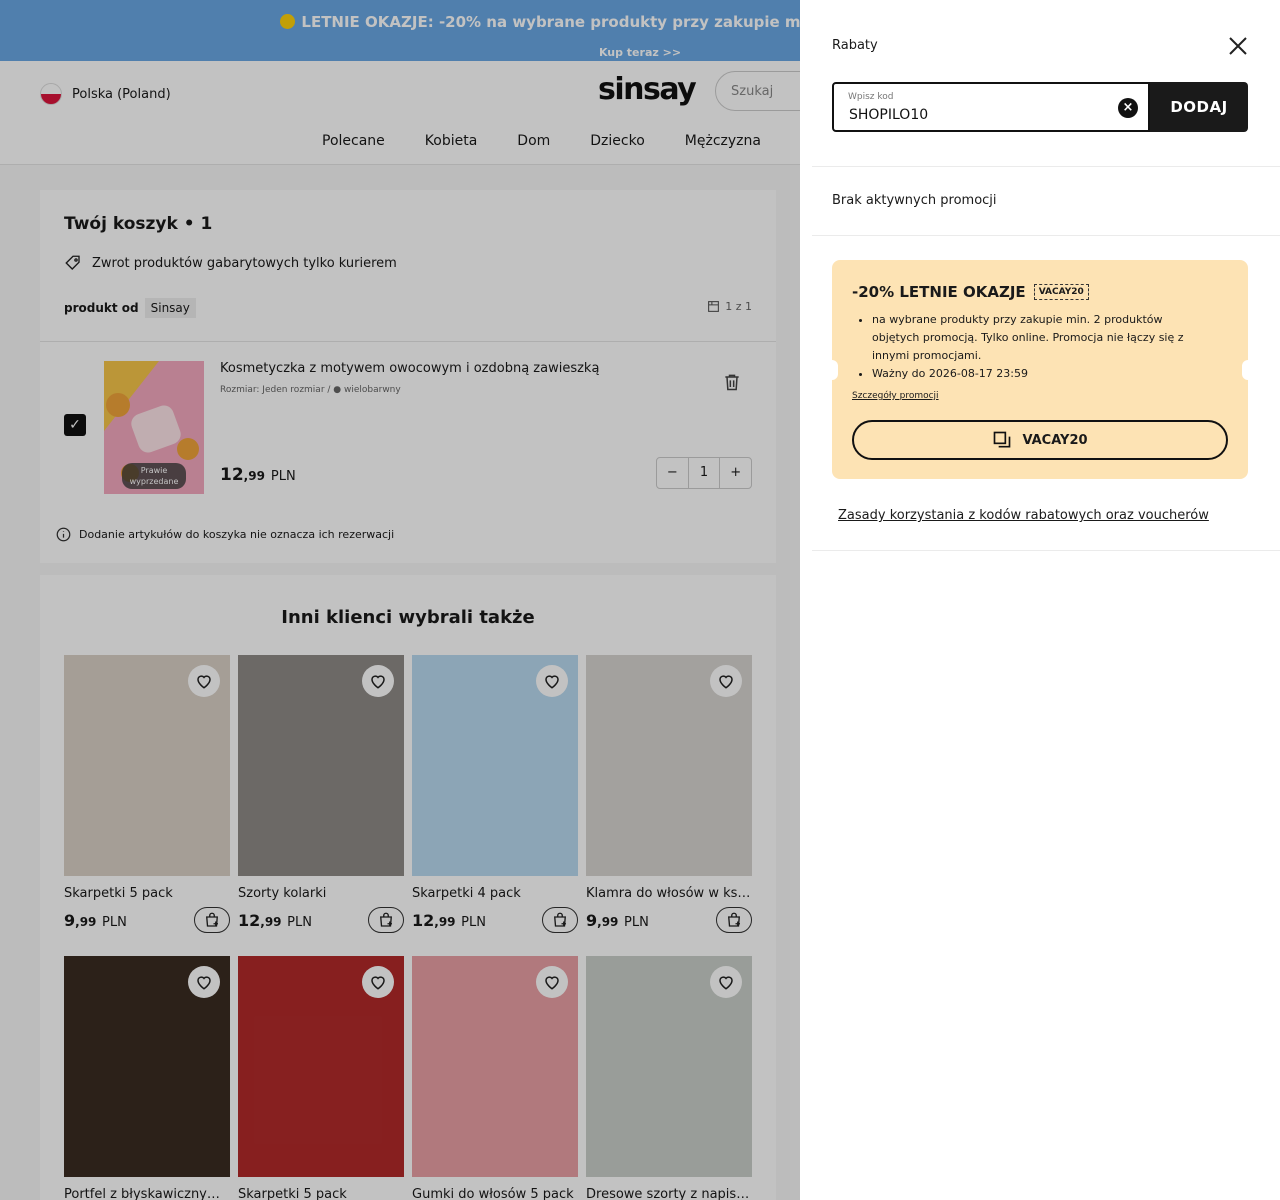  I want to click on drawer-title: Rabaty, so click(855, 45).